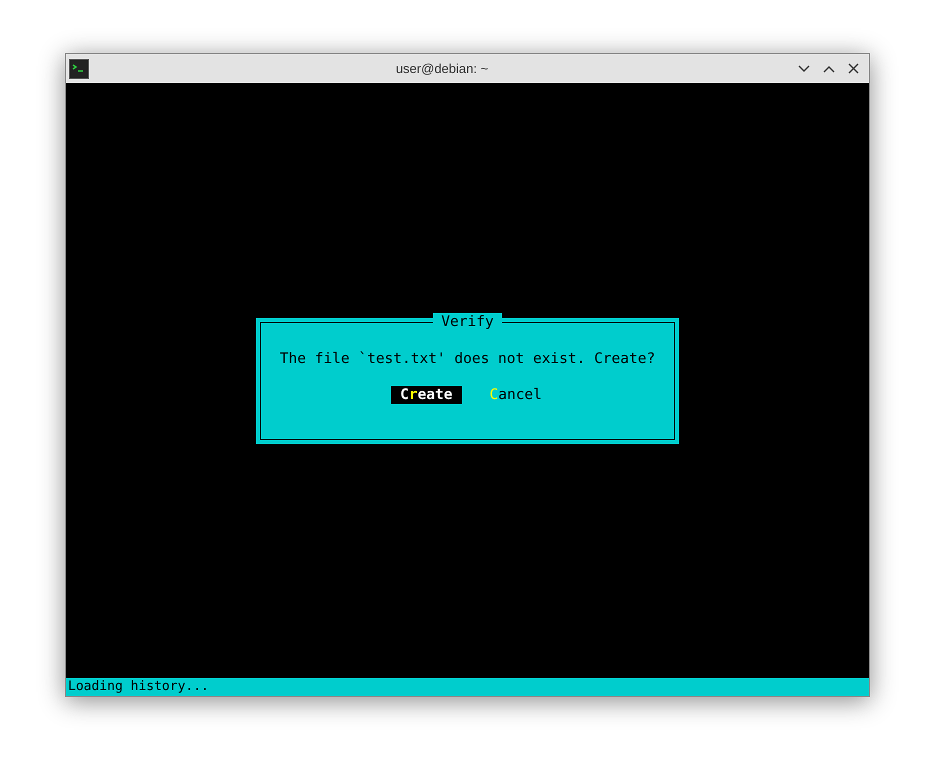 This screenshot has height=775, width=935. Describe the element at coordinates (516, 395) in the screenshot. I see `dialog-button: Cancel` at that location.